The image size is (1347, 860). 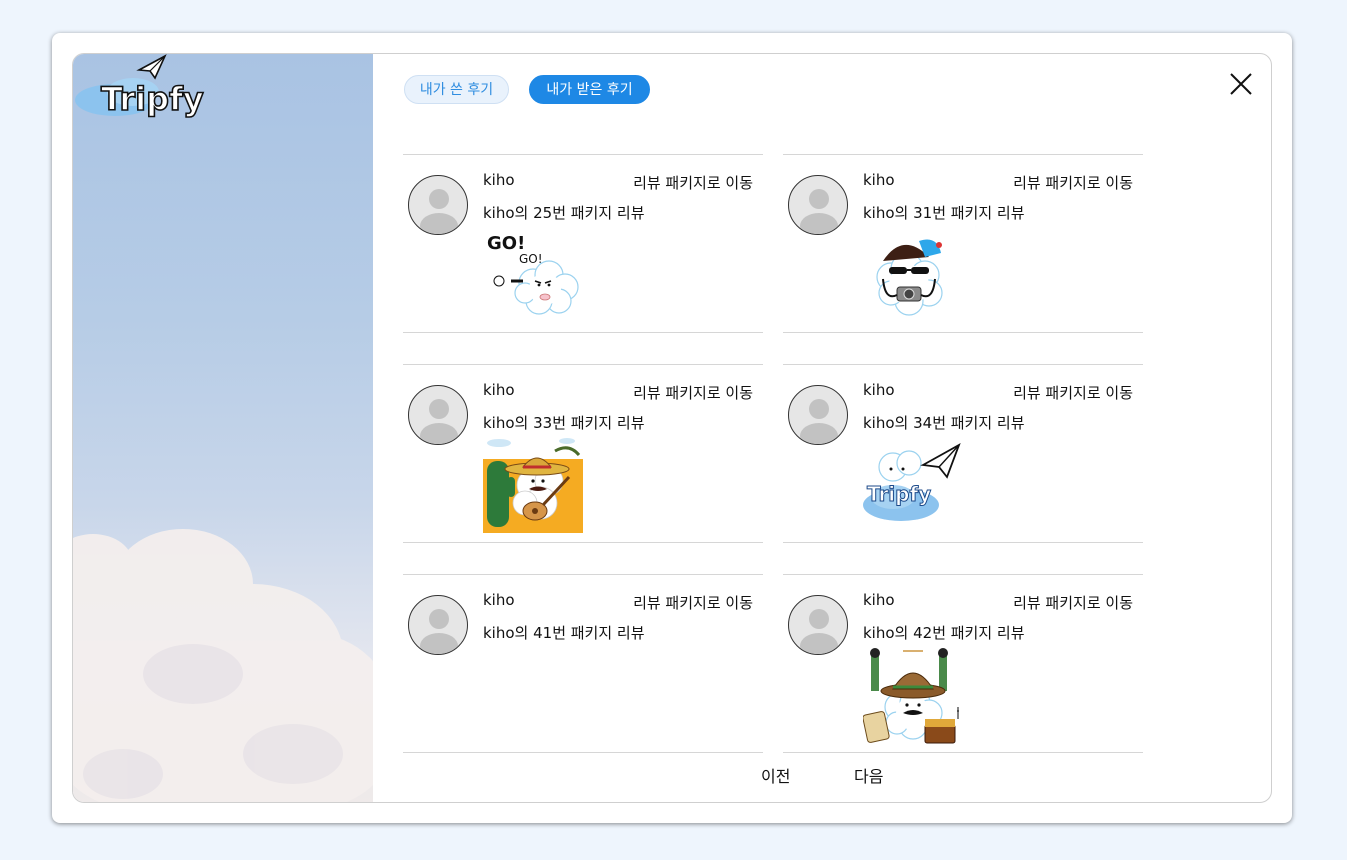 I want to click on tripfy-logo: Tripfy, so click(x=140, y=86).